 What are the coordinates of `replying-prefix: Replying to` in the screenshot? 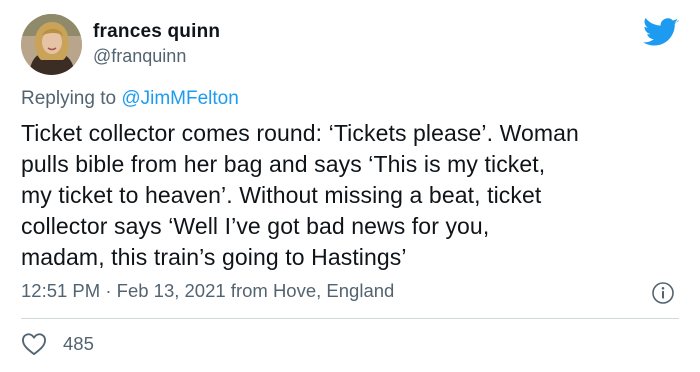 It's located at (71, 98).